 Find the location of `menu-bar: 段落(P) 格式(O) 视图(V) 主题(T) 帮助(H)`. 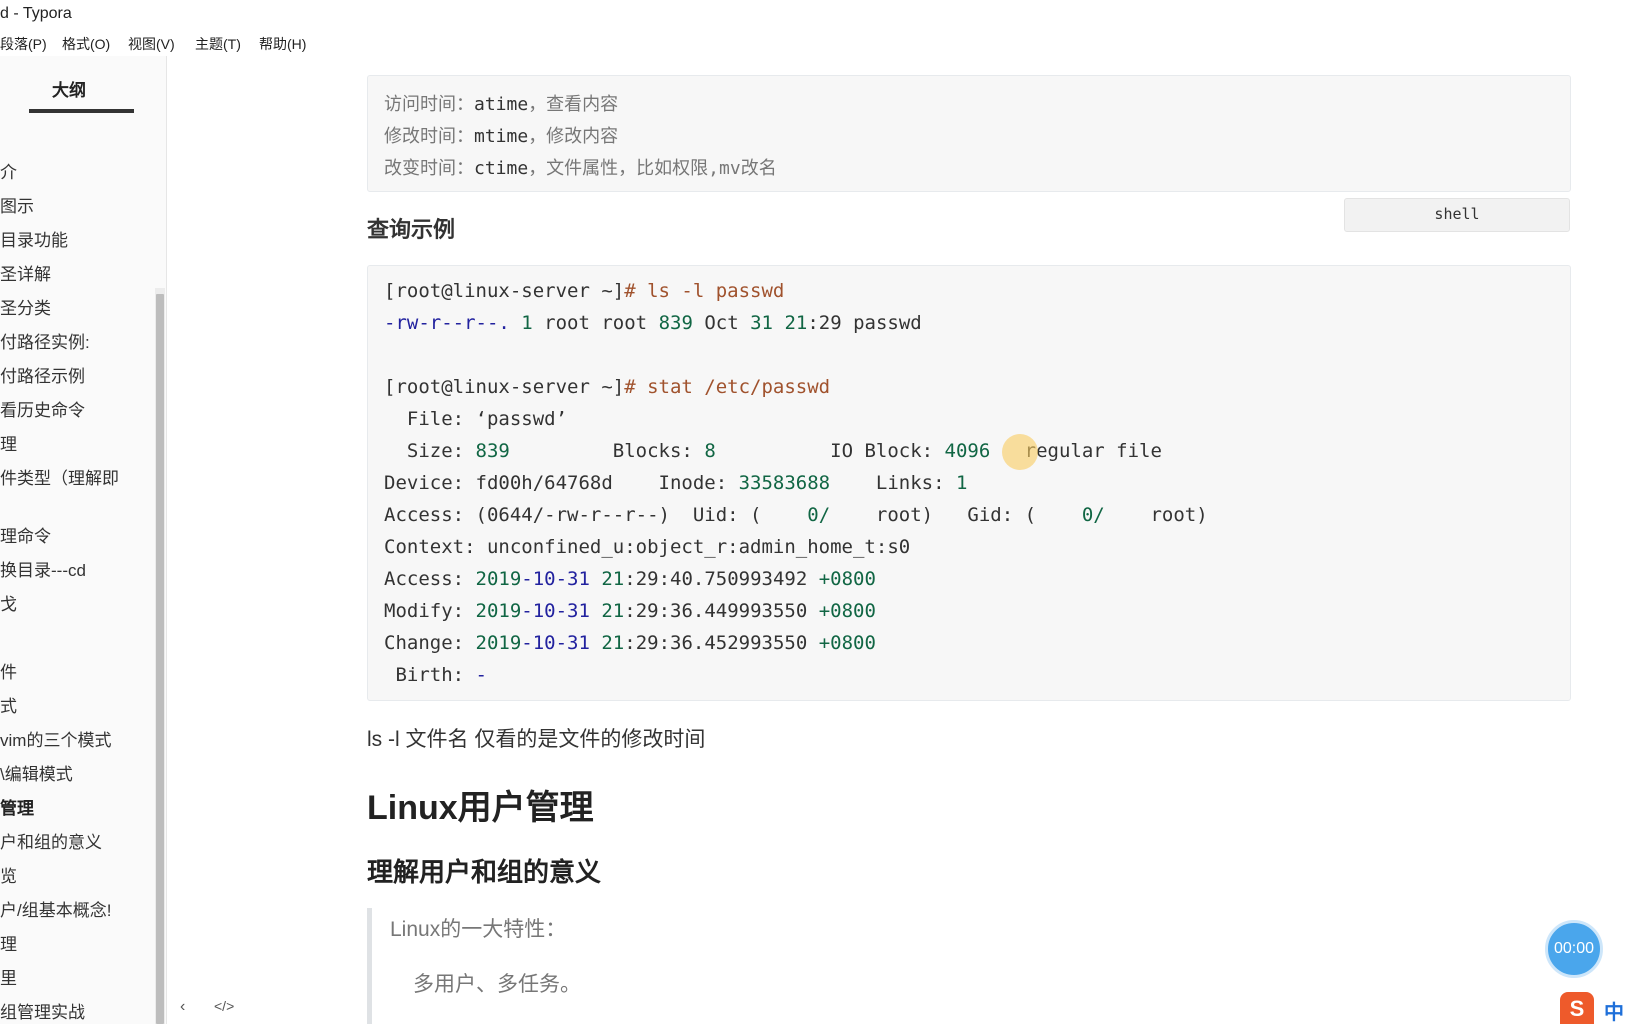

menu-bar: 段落(P) 格式(O) 视图(V) 主题(T) 帮助(H) is located at coordinates (819, 43).